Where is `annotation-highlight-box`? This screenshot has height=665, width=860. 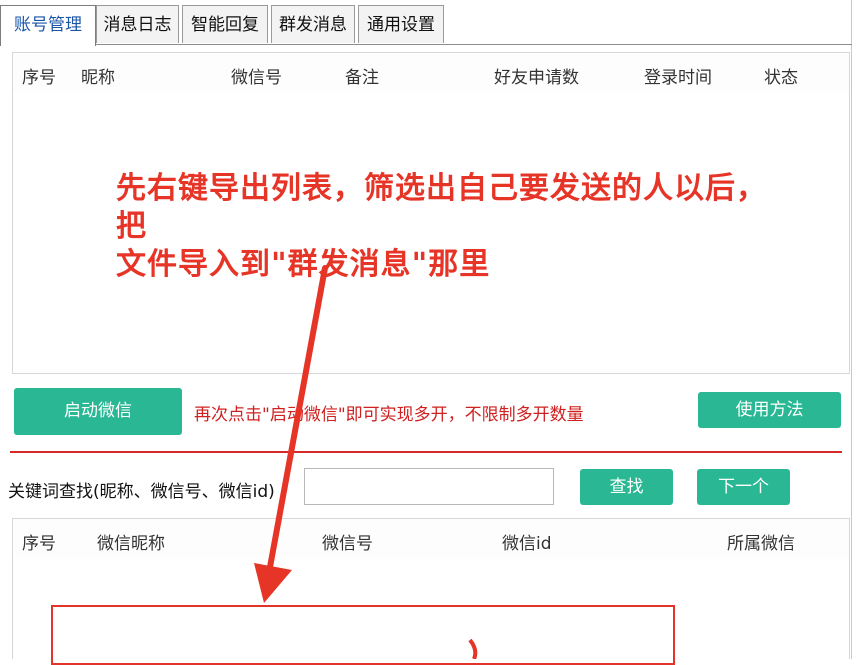
annotation-highlight-box is located at coordinates (363, 635).